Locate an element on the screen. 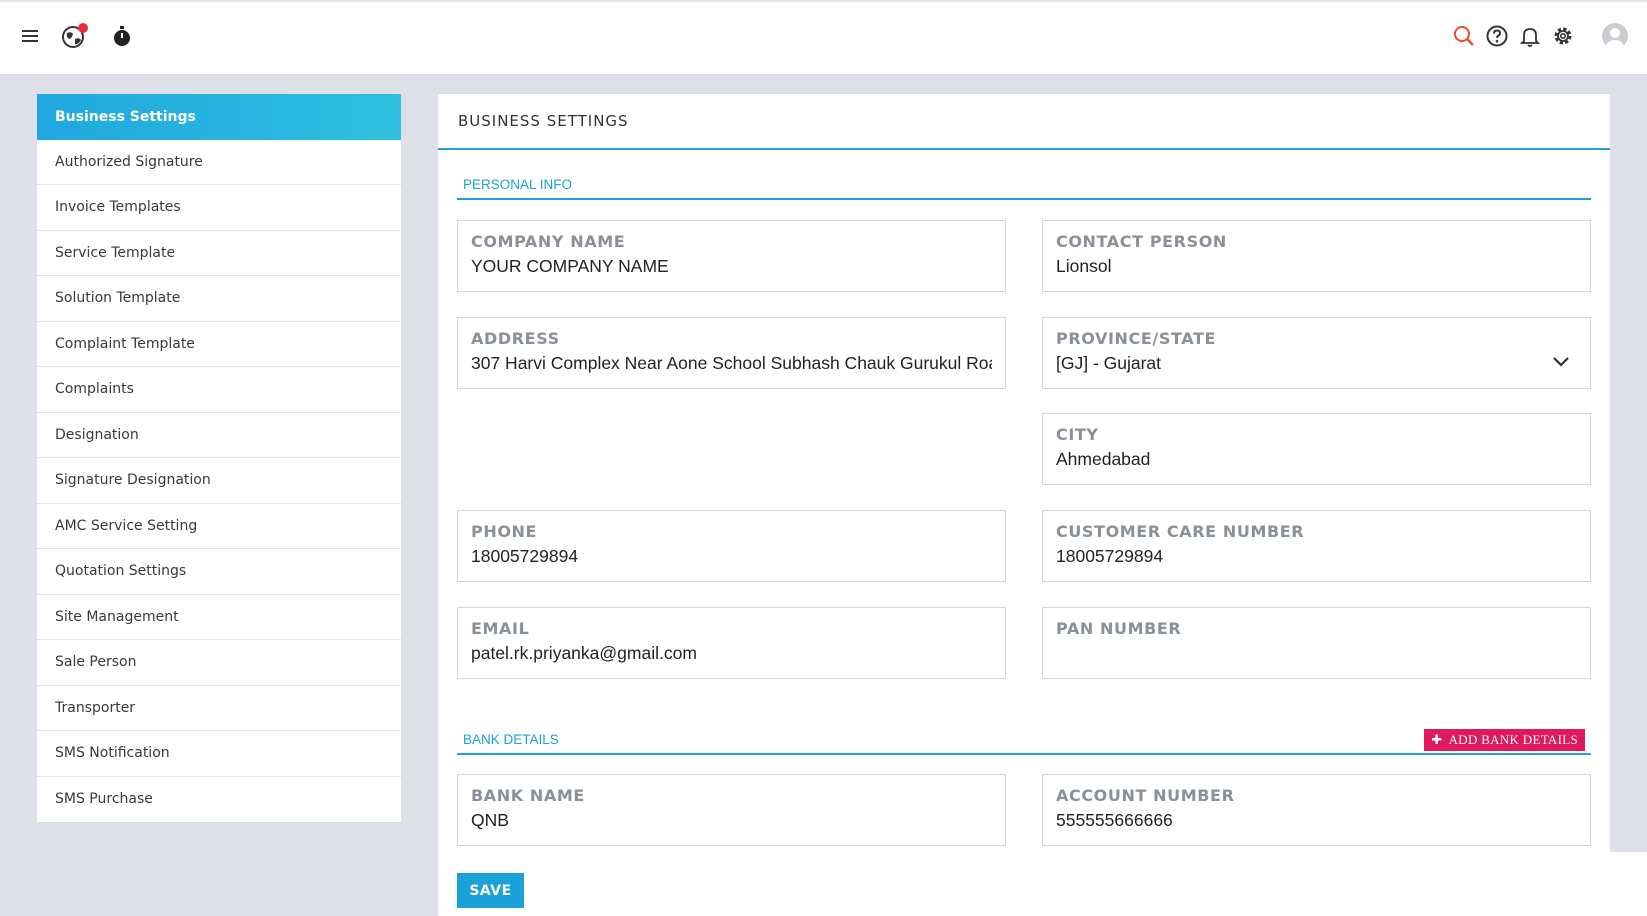 Image resolution: width=1647 pixels, height=916 pixels. sidebar-item-sms-purchase: SMS Purchase is located at coordinates (219, 800).